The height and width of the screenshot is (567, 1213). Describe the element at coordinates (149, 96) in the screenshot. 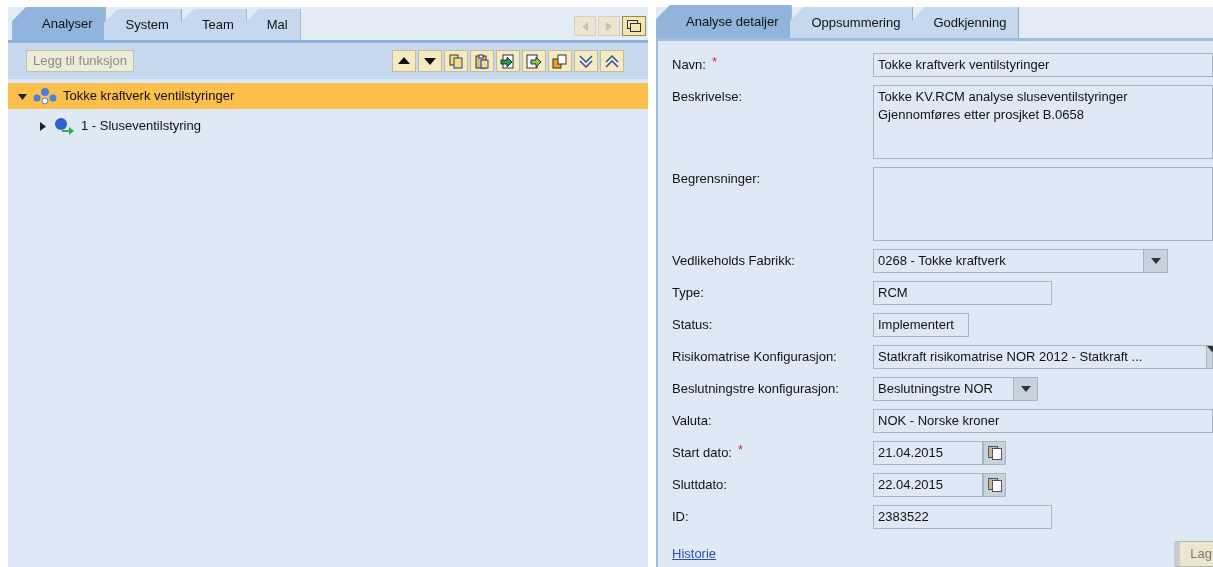

I see `tree-label: Tokke kraftverk ventilstyringer` at that location.